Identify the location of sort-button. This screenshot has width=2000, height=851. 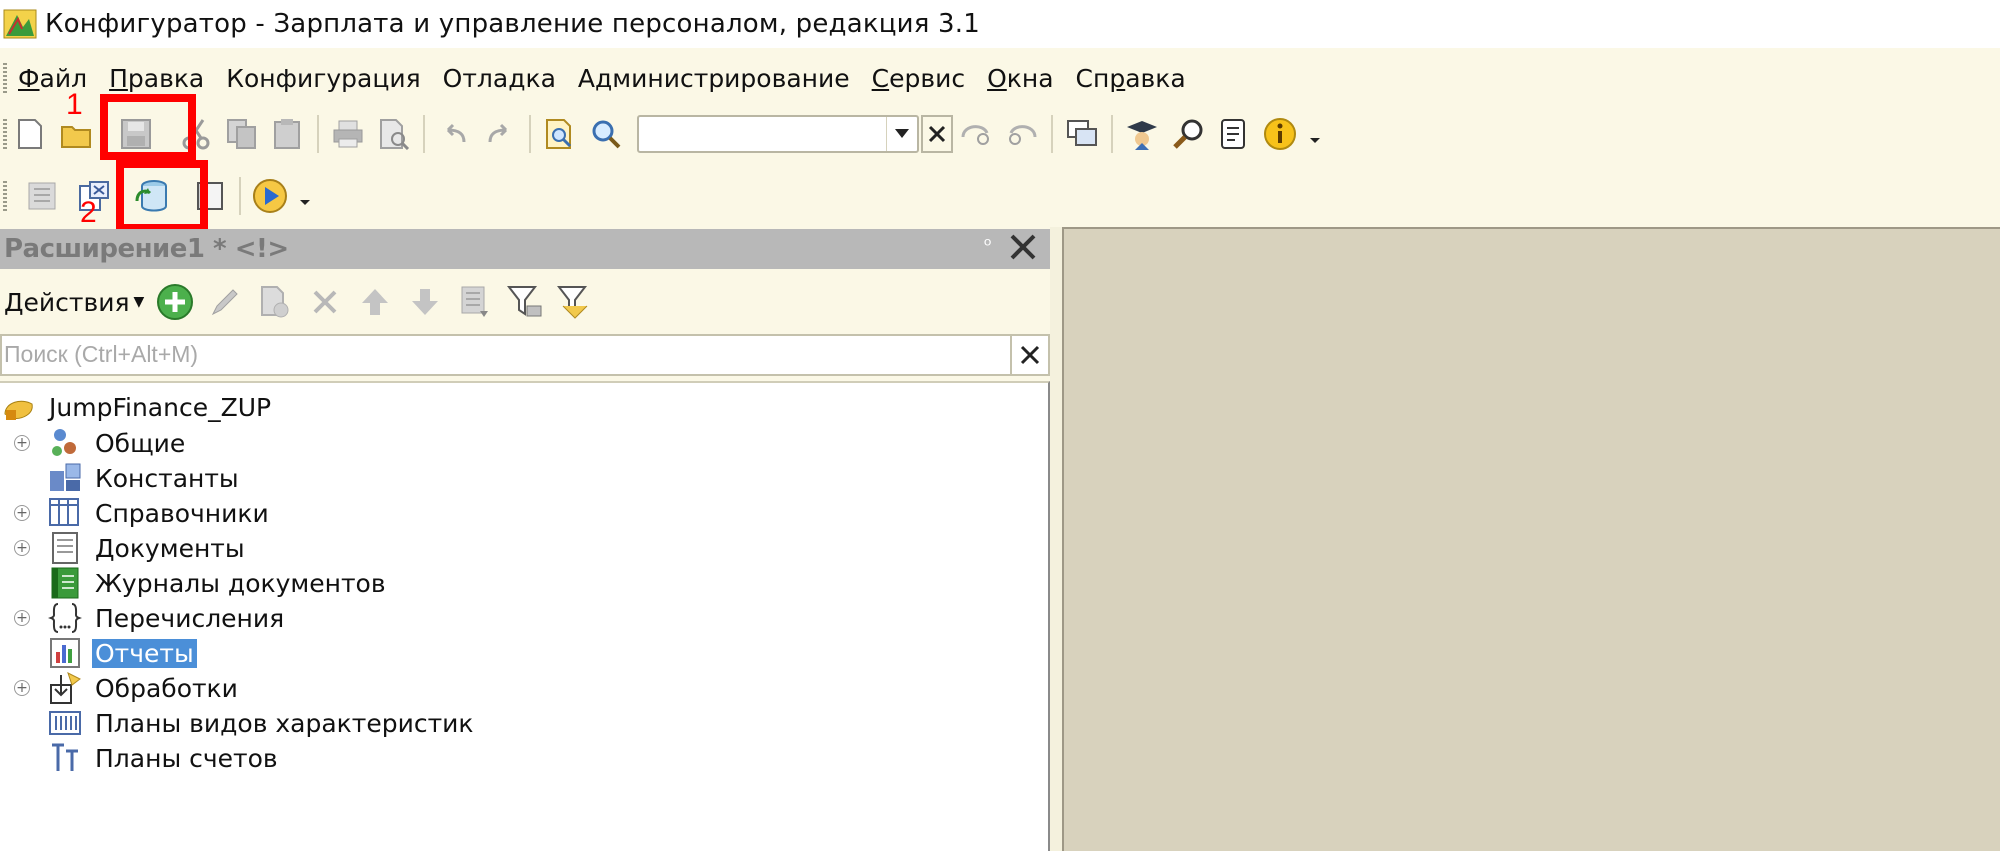
(475, 302).